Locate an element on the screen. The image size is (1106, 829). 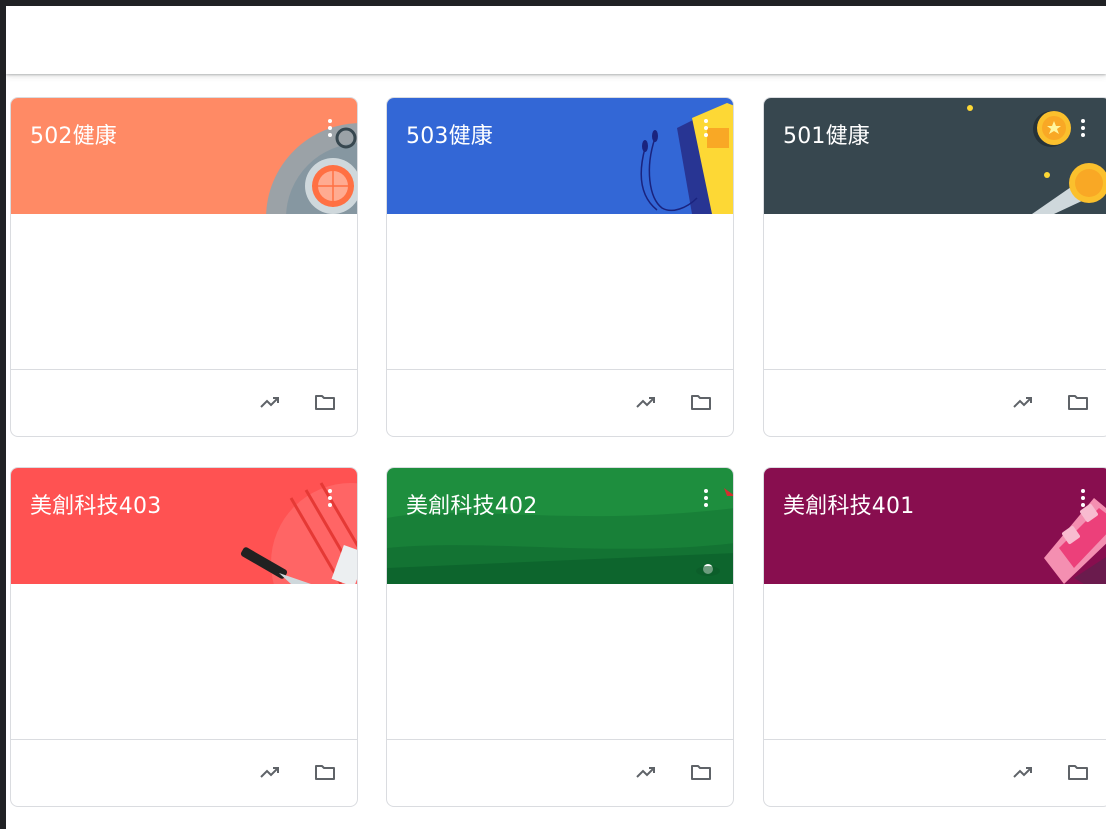
card-banner: 美創科技403 is located at coordinates (184, 526).